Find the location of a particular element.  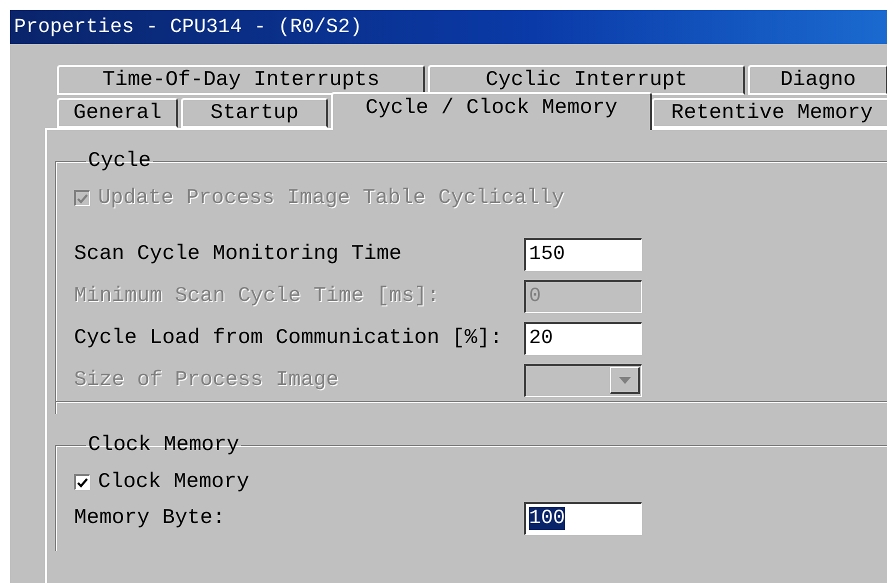

tab: General is located at coordinates (117, 113).